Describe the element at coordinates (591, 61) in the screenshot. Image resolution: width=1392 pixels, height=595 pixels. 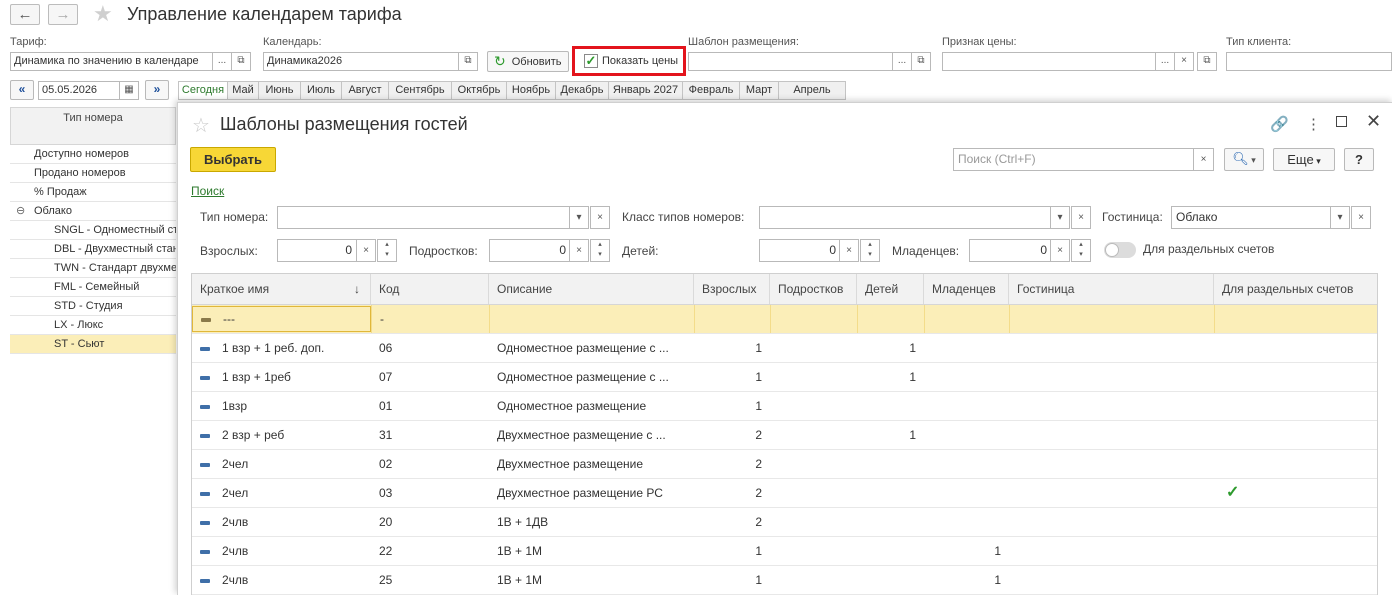
I see `show-prices-checkbox: ✓` at that location.